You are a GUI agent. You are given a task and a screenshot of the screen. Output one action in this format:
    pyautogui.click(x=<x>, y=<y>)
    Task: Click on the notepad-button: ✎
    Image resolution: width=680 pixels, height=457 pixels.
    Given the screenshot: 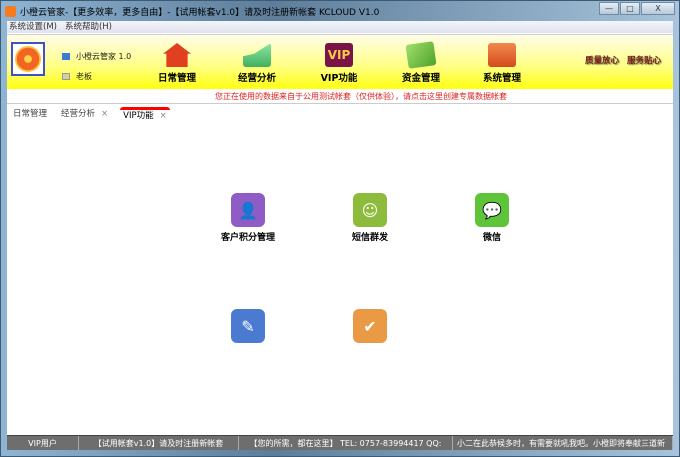 What is the action you would take?
    pyautogui.click(x=248, y=327)
    